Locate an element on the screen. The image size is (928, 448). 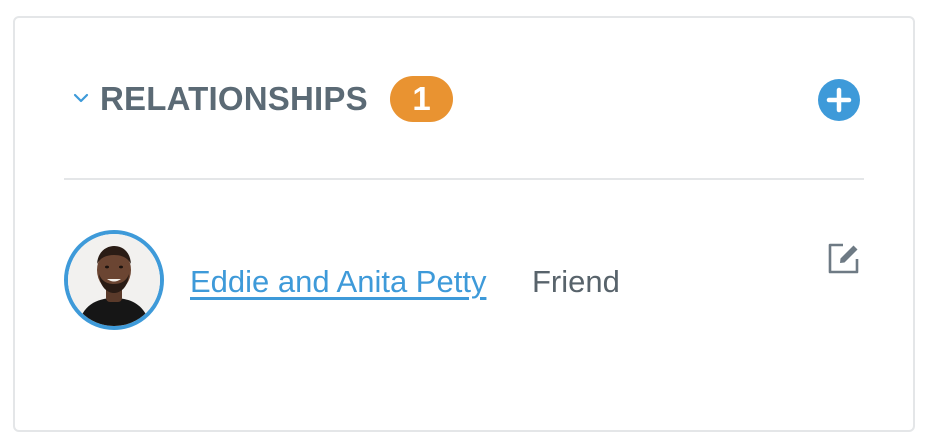
relationships-header: RELATIONSHIPS 1 is located at coordinates (464, 99).